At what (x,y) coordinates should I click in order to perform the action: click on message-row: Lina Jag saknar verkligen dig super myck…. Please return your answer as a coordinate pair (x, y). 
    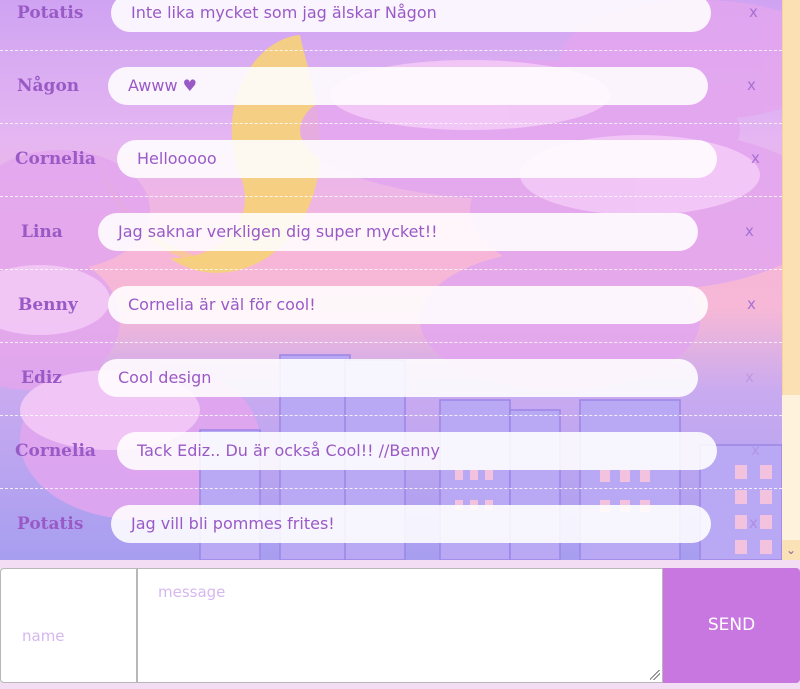
    Looking at the image, I should click on (391, 233).